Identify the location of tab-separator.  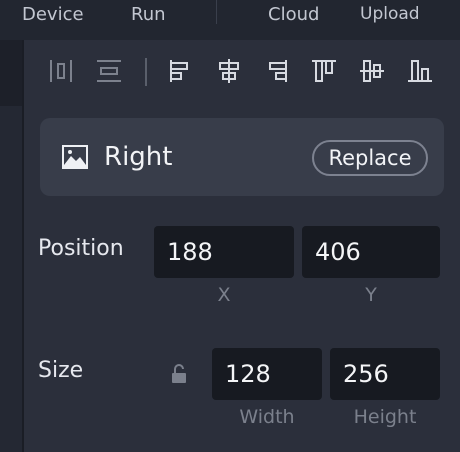
(216, 12).